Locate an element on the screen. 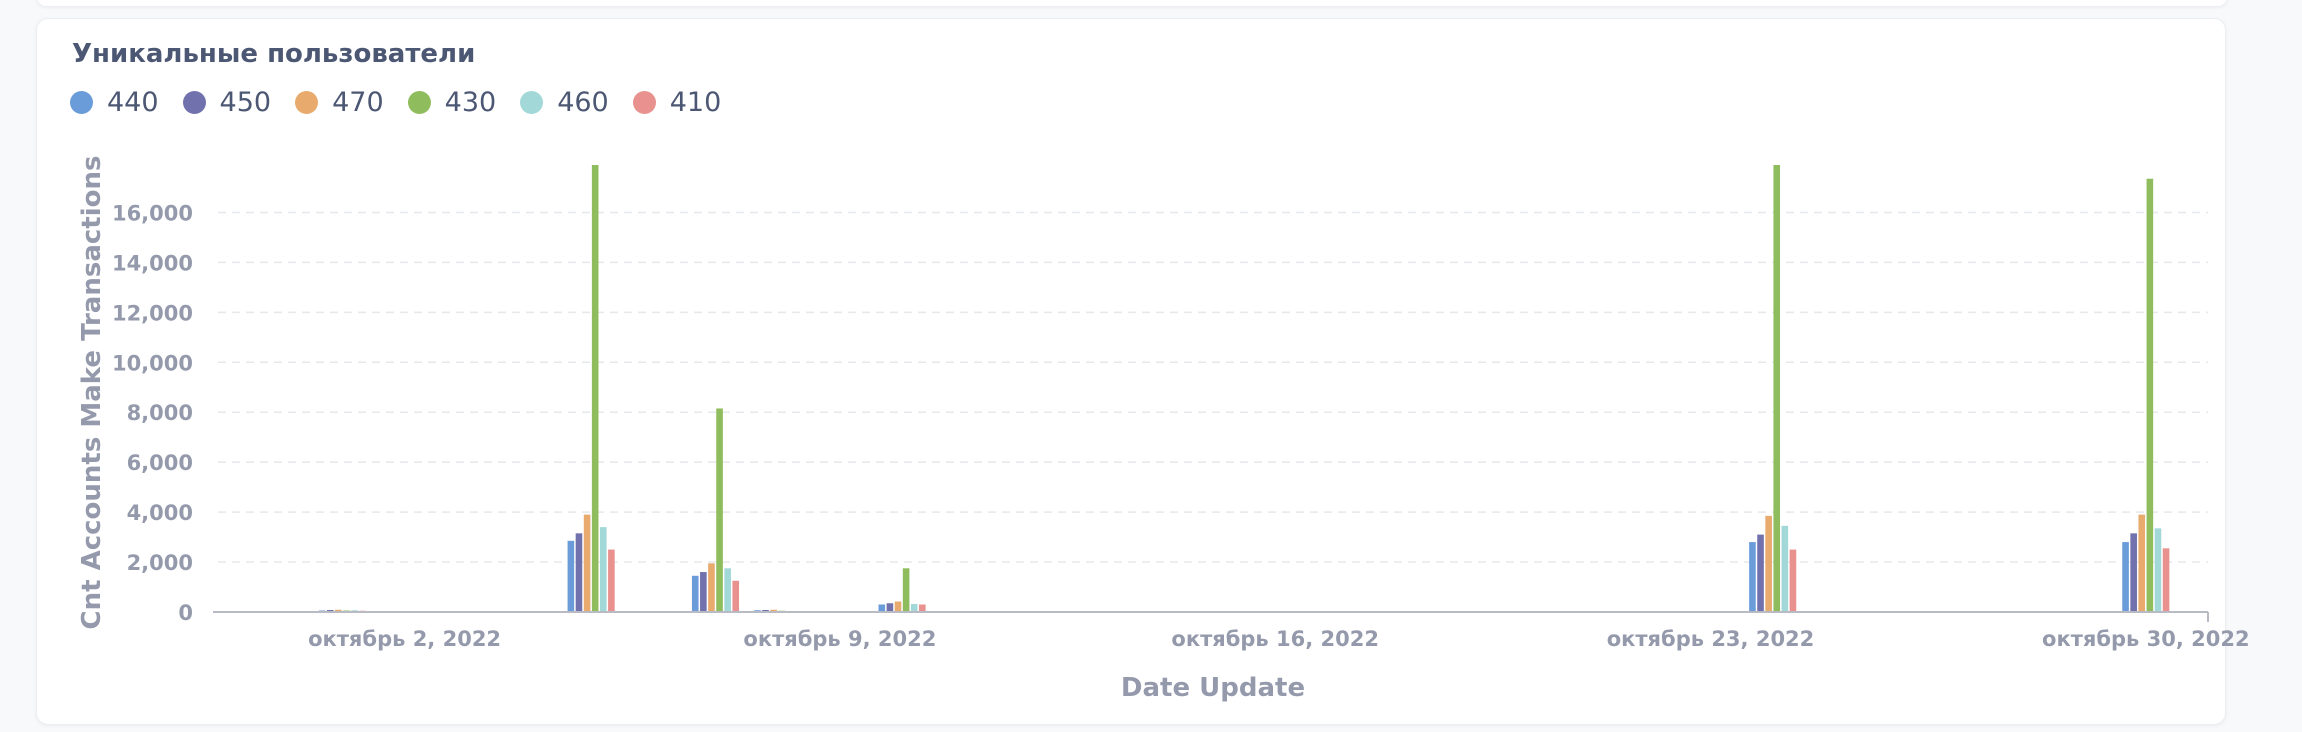 The width and height of the screenshot is (2302, 732). x-tick-label: октябрь 30, 2022 is located at coordinates (2146, 639).